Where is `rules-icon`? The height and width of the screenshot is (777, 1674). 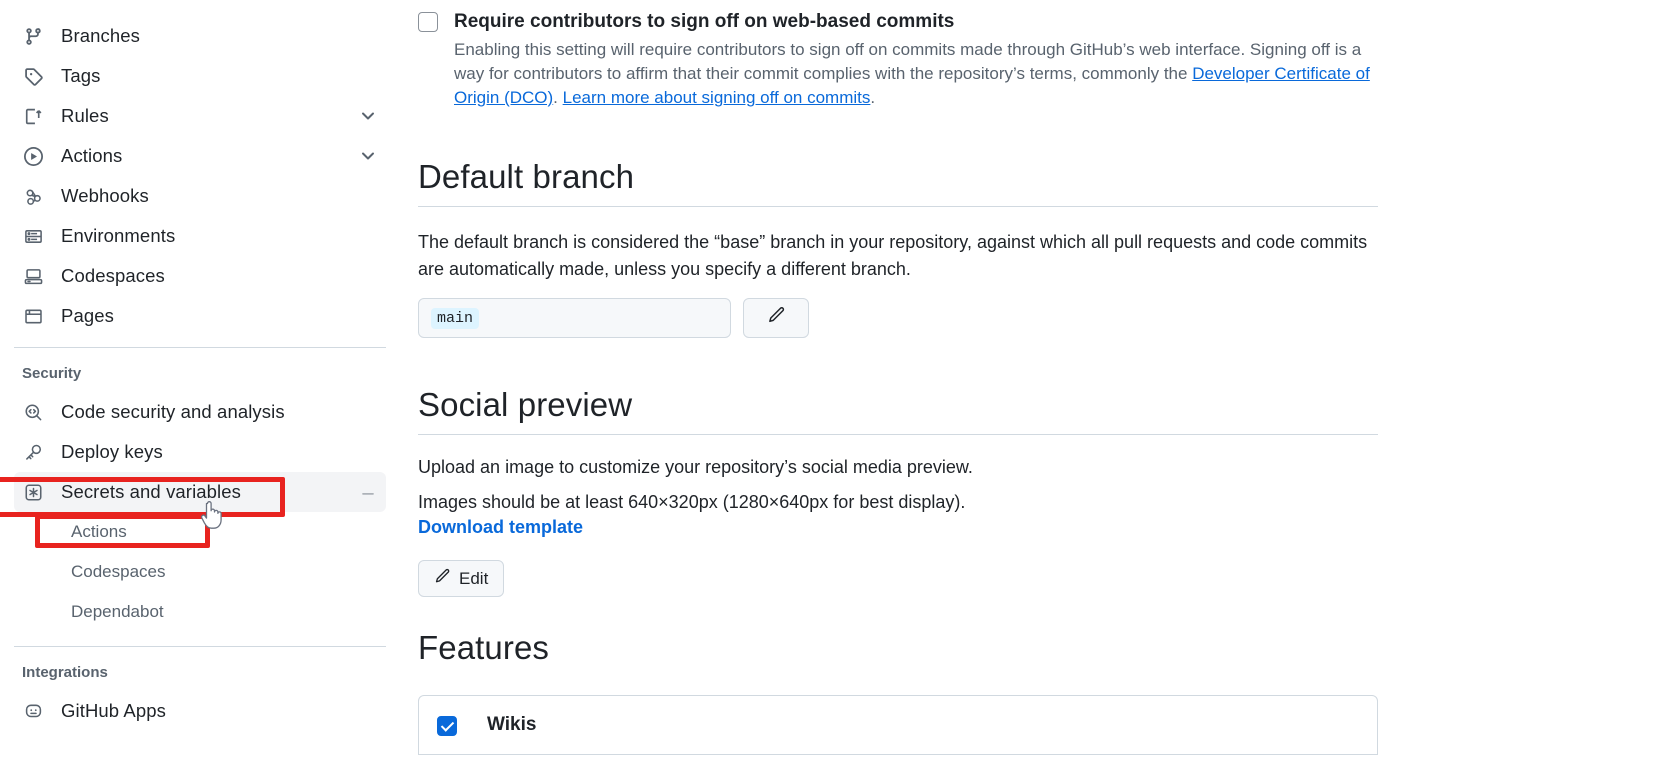
rules-icon is located at coordinates (33, 116).